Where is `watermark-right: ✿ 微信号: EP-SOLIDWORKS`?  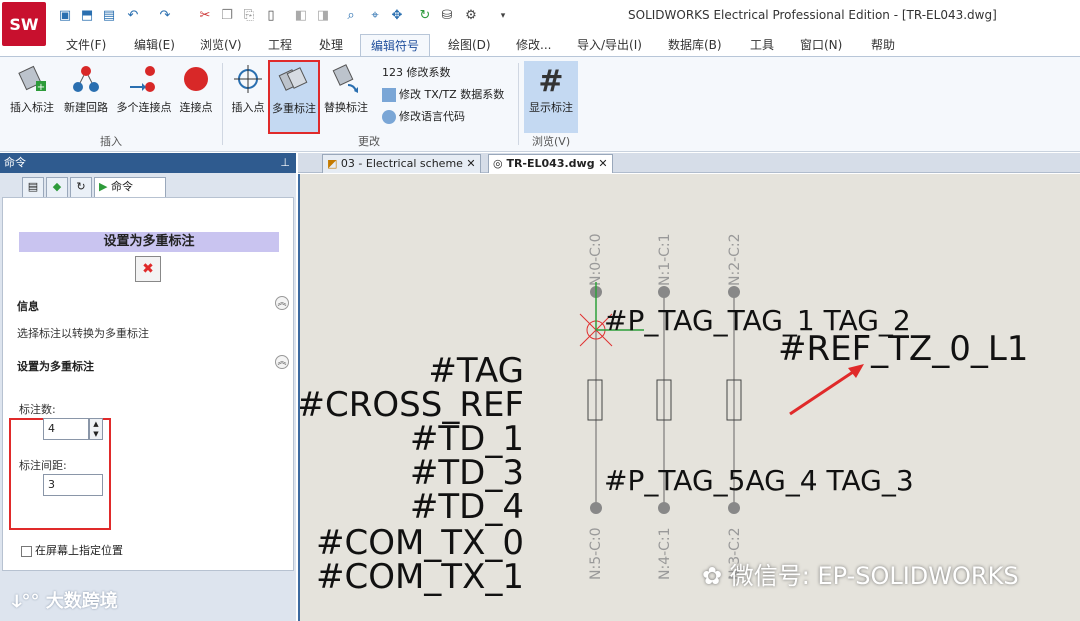 watermark-right: ✿ 微信号: EP-SOLIDWORKS is located at coordinates (860, 573).